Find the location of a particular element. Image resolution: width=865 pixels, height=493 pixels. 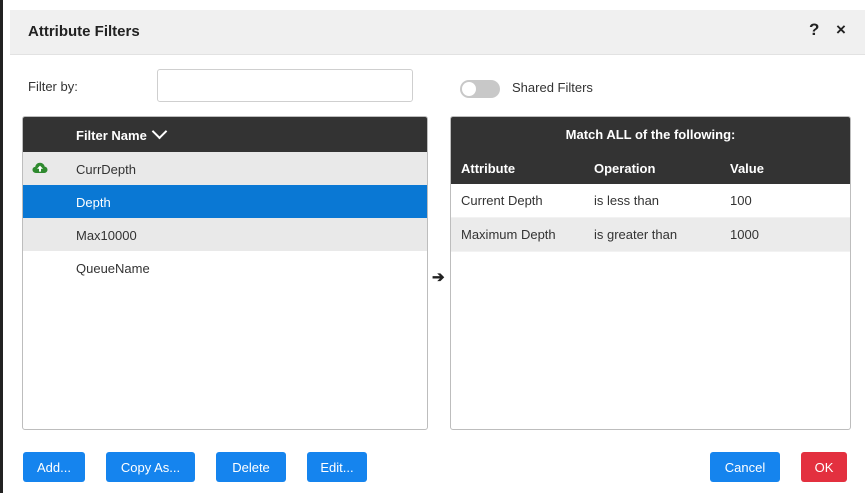

close-icon: × is located at coordinates (841, 30).